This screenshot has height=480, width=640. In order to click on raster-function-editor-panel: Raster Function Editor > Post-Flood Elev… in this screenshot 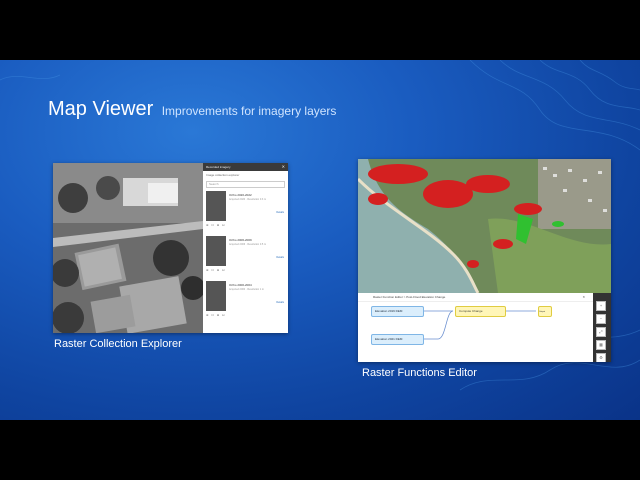, I will do `click(475, 327)`.